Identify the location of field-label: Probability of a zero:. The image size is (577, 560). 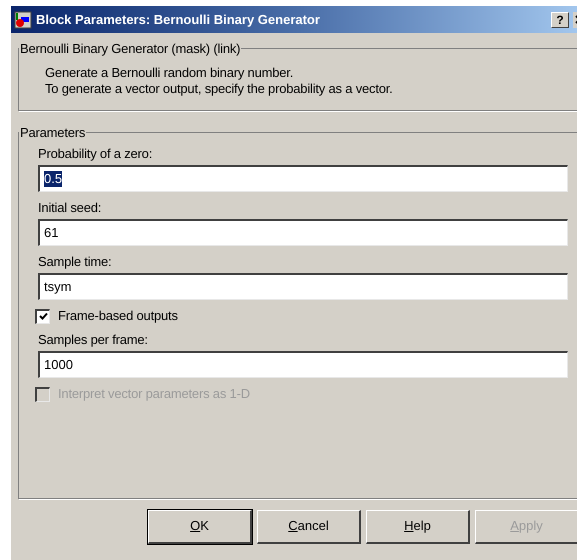
(96, 154).